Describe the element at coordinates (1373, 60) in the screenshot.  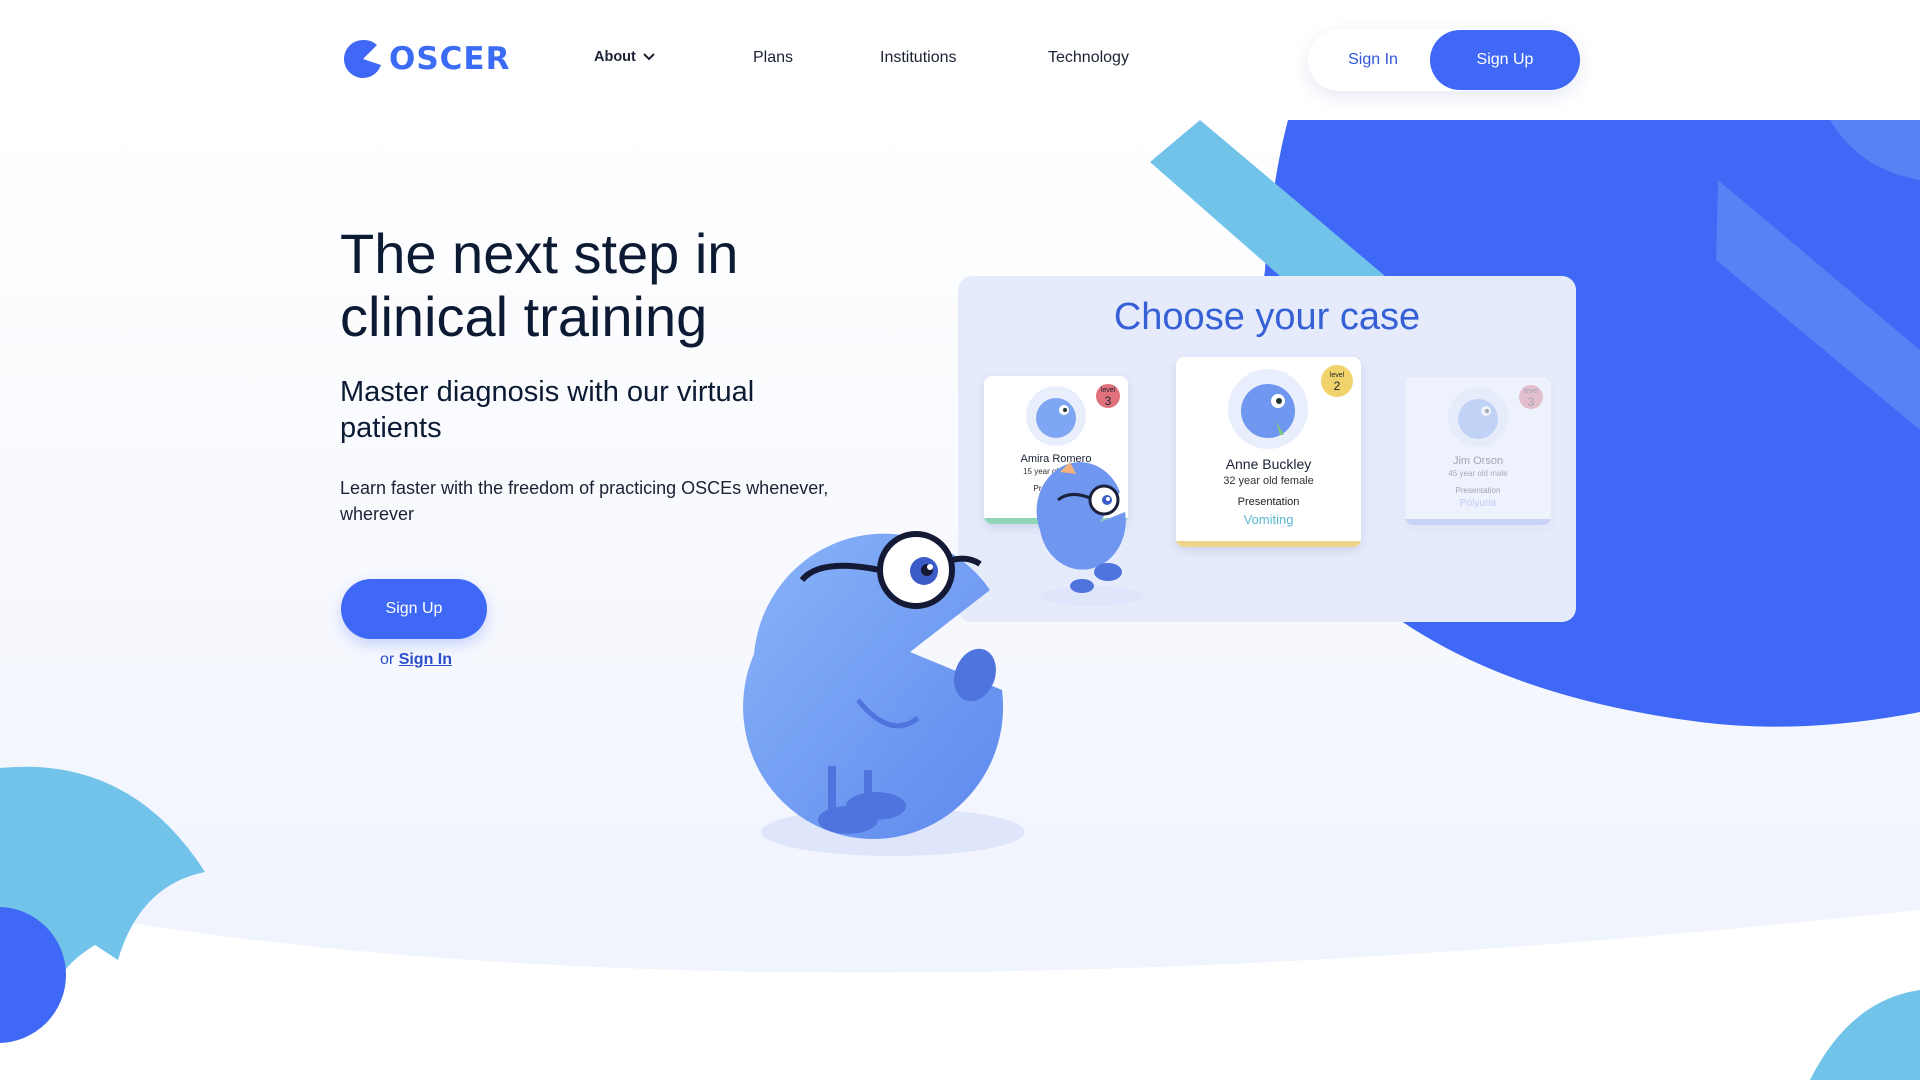
I see `nav-signin-button: Sign In` at that location.